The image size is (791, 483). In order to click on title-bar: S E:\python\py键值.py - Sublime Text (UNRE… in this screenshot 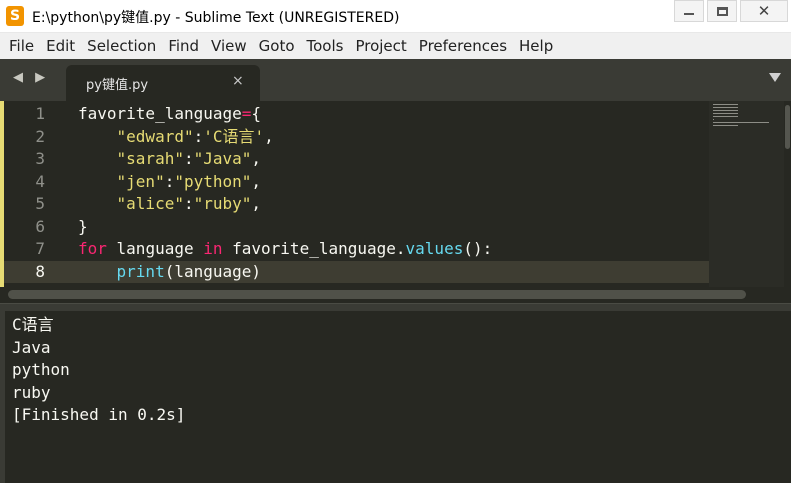, I will do `click(395, 16)`.